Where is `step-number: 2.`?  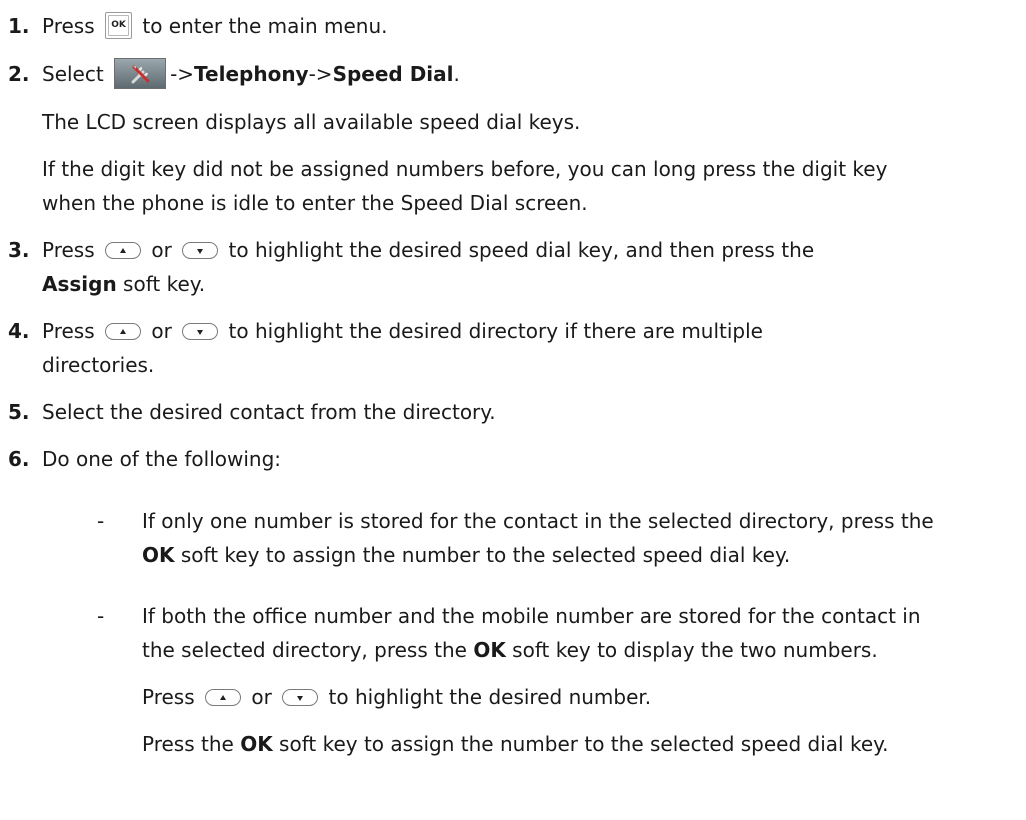
step-number: 2. is located at coordinates (19, 74).